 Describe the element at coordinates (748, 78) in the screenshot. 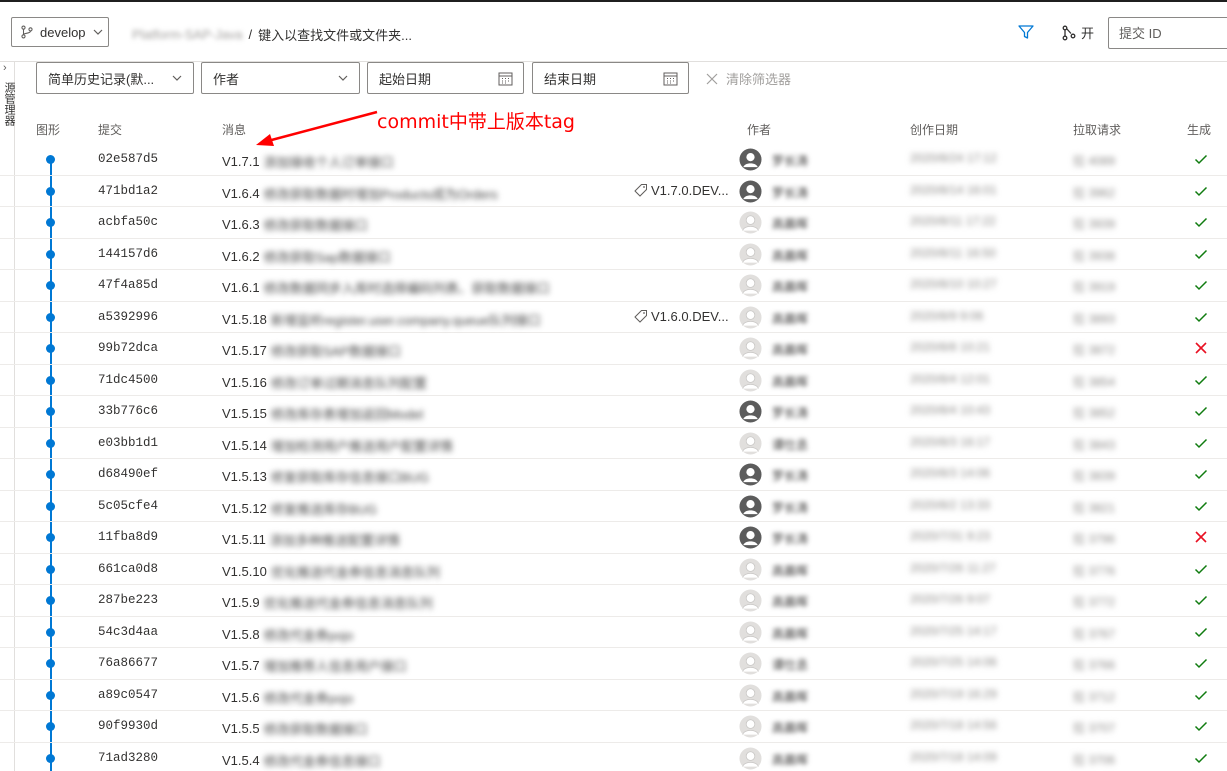

I see `clear-filters-button: 清除筛选器` at that location.